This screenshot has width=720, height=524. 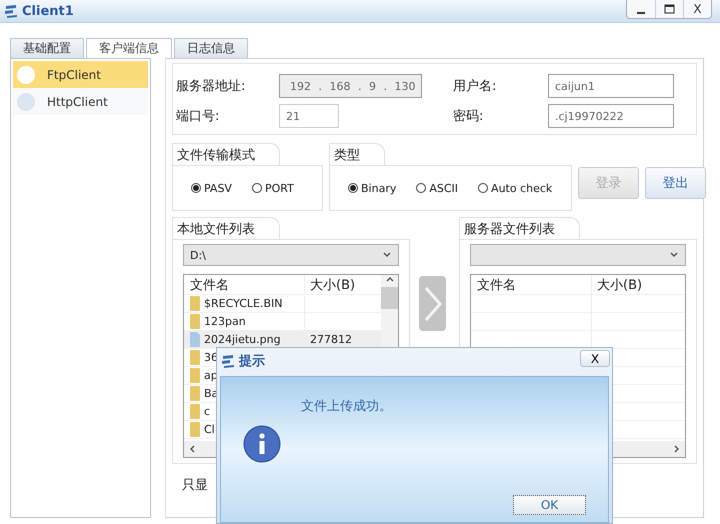 What do you see at coordinates (226, 228) in the screenshot?
I see `group-title: 本地文件列表` at bounding box center [226, 228].